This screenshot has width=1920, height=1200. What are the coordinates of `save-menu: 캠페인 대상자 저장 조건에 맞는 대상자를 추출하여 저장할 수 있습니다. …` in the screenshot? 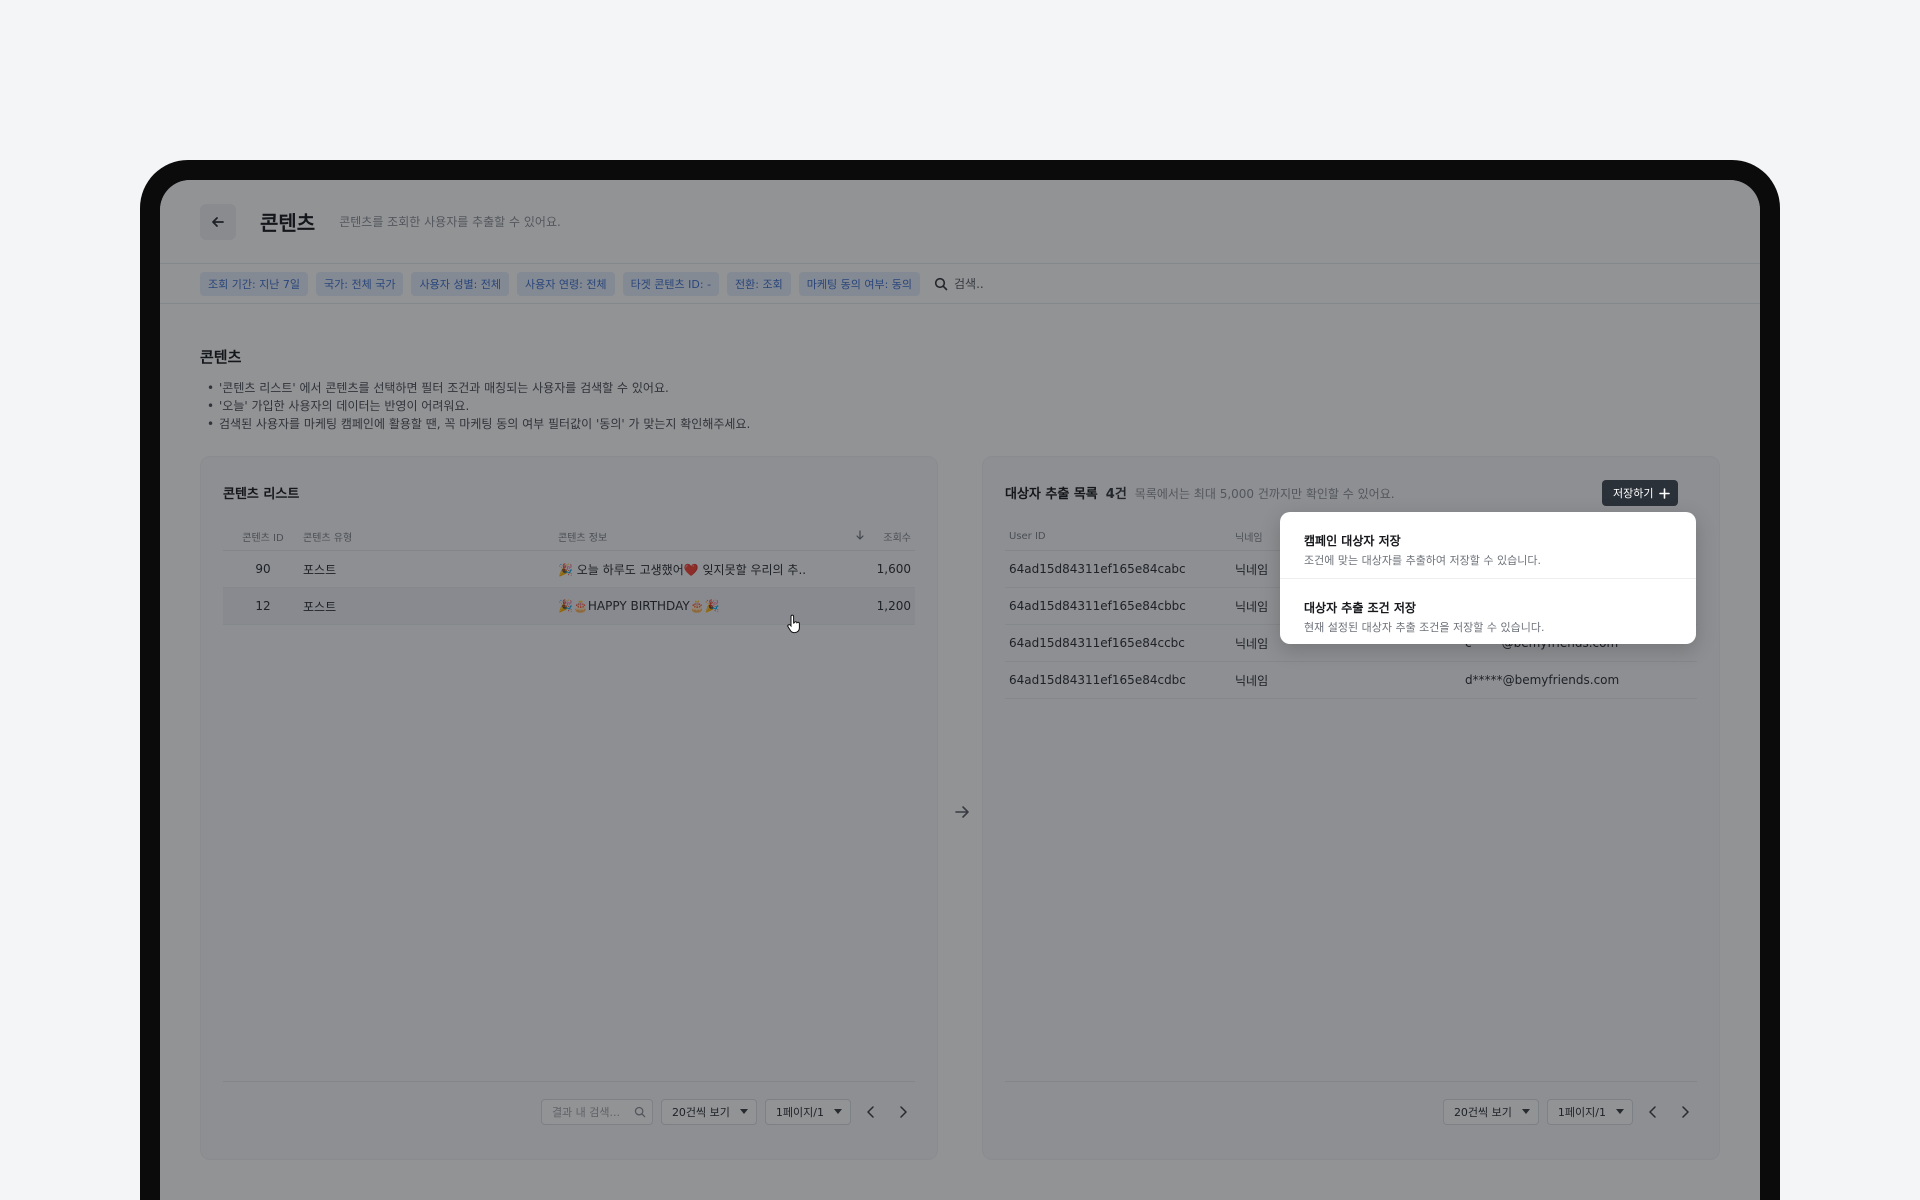 It's located at (1488, 578).